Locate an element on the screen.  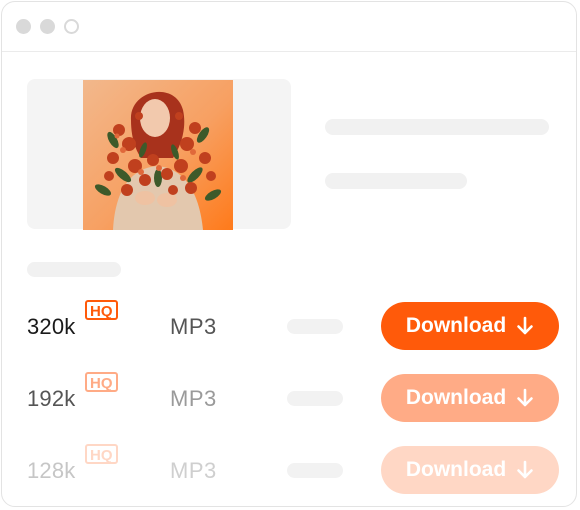
window-close-dot is located at coordinates (23, 26).